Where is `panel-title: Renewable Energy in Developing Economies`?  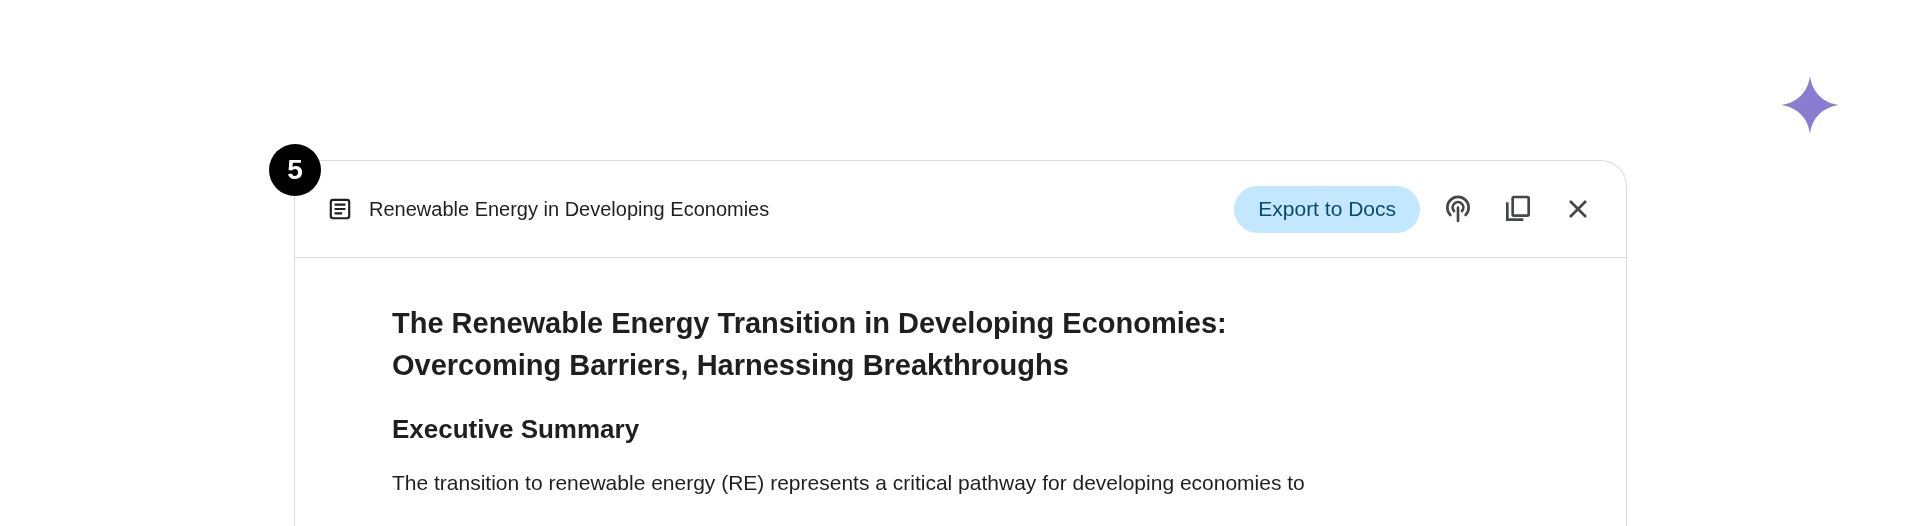
panel-title: Renewable Energy in Developing Economies is located at coordinates (569, 209).